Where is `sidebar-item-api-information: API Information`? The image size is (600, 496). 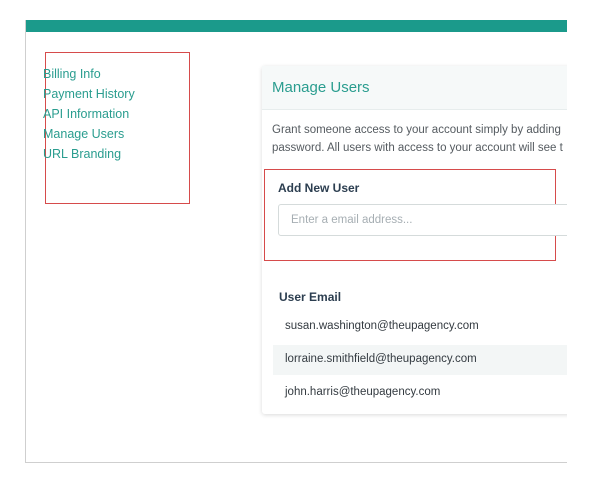
sidebar-item-api-information: API Information is located at coordinates (86, 114).